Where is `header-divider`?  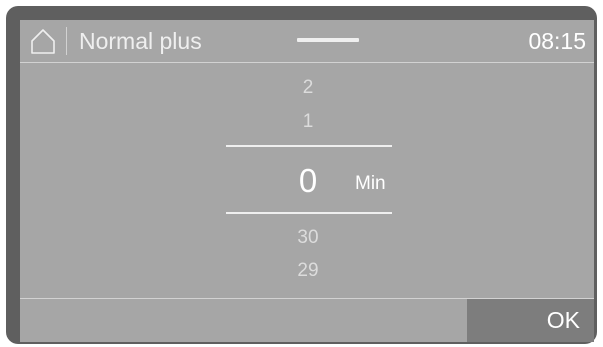 header-divider is located at coordinates (66, 41).